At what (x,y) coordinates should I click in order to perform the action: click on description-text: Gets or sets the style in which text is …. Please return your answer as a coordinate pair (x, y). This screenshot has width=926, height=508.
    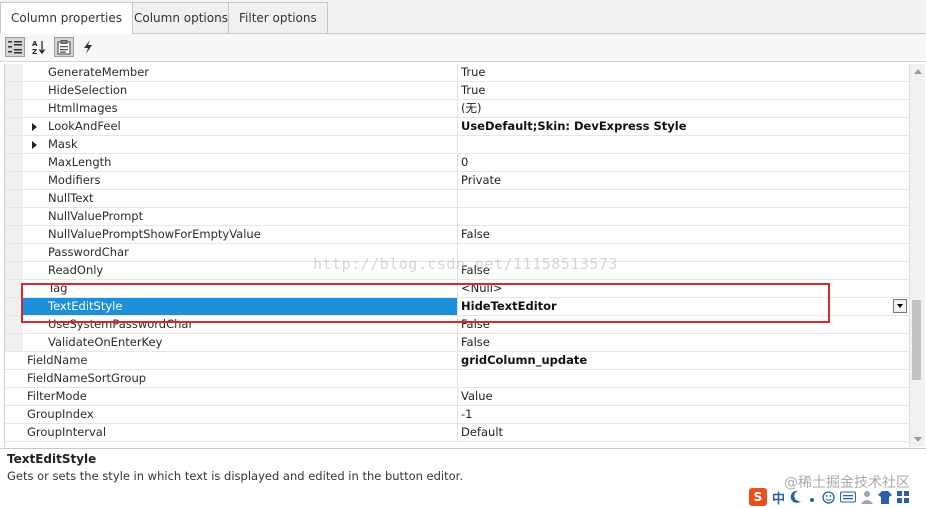
    Looking at the image, I should click on (235, 476).